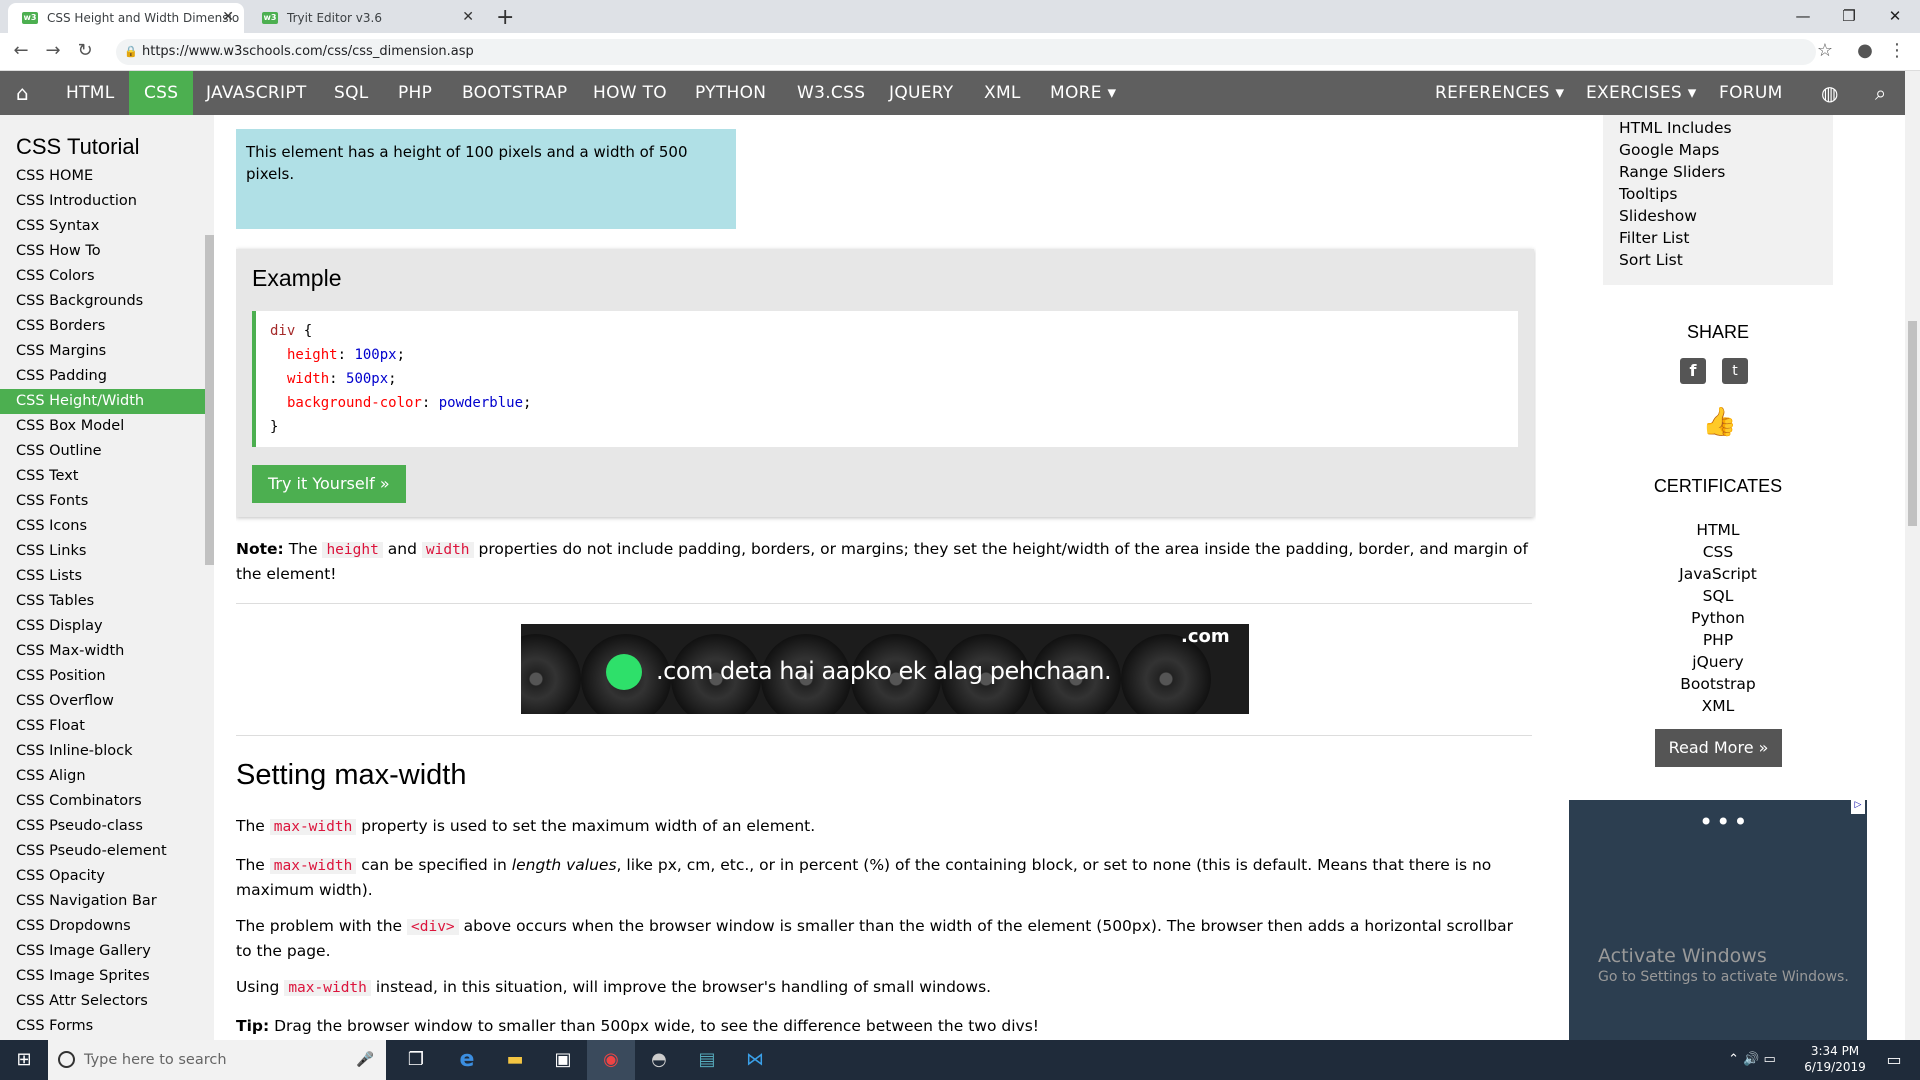 This screenshot has width=1920, height=1080. What do you see at coordinates (107, 826) in the screenshot?
I see `sidebar-item: CSS Pseudo-class` at bounding box center [107, 826].